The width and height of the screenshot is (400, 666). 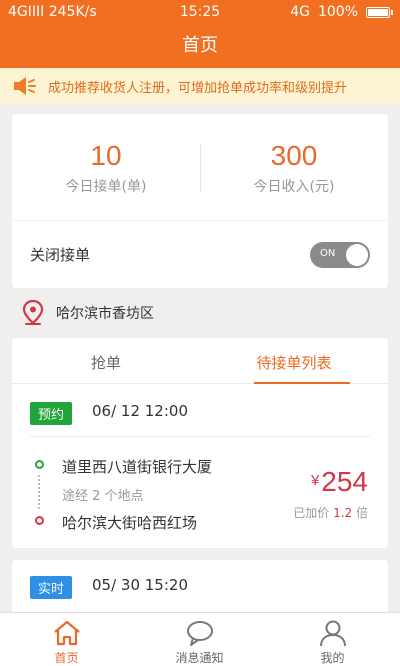 What do you see at coordinates (200, 590) in the screenshot?
I see `order-card-2: 实时 05/ 30 15:20` at bounding box center [200, 590].